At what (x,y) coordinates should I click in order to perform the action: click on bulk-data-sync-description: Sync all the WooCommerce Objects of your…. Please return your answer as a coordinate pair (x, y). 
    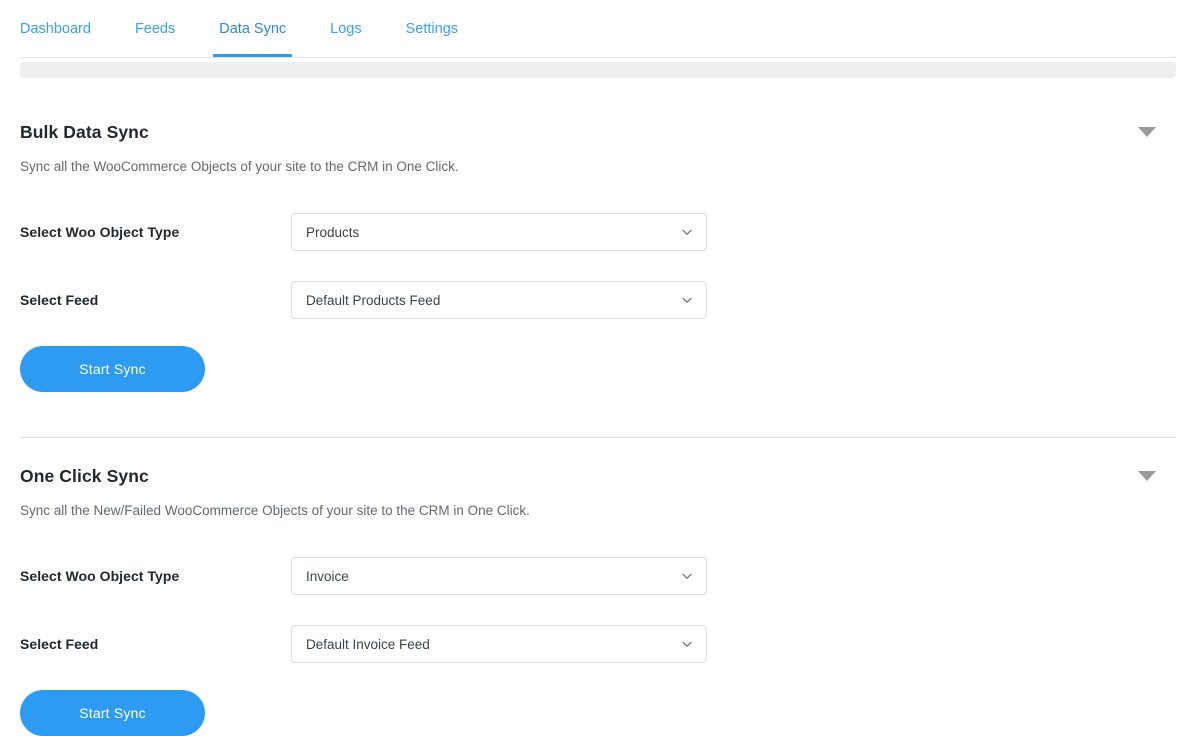
    Looking at the image, I should click on (239, 166).